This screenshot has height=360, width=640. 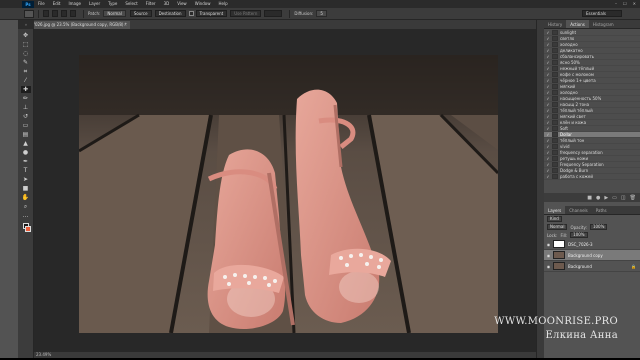 What do you see at coordinates (614, 198) in the screenshot?
I see `folder-icon: ▭` at bounding box center [614, 198].